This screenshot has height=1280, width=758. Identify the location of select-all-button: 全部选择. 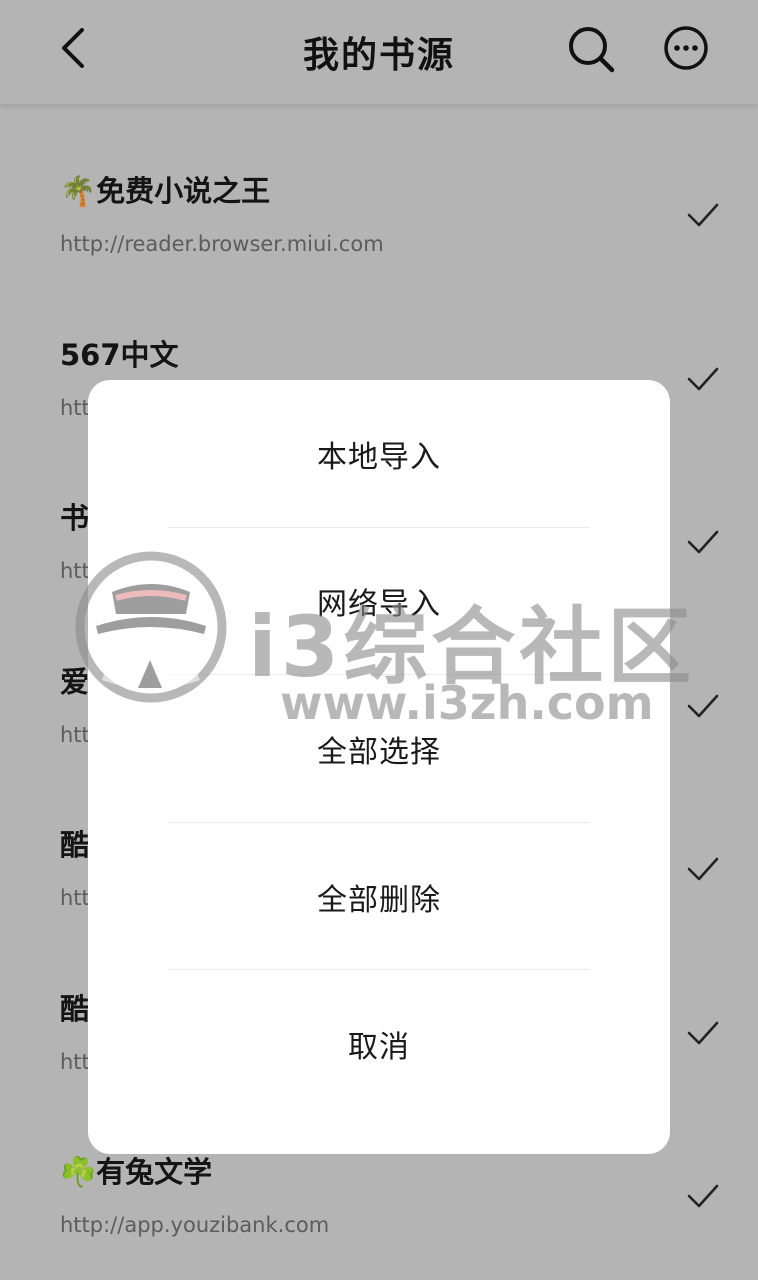
(379, 749).